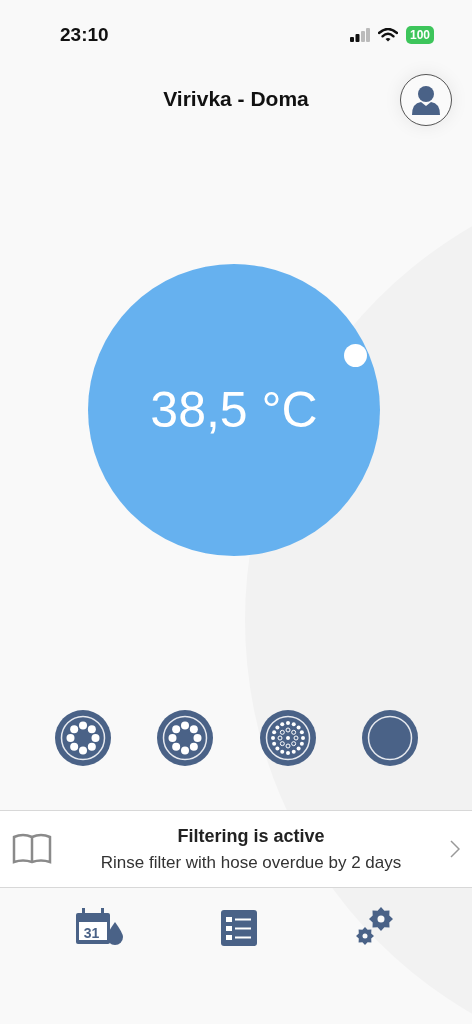 Image resolution: width=472 pixels, height=1024 pixels. Describe the element at coordinates (251, 862) in the screenshot. I see `notice-message: Rinse filter with hose overdue by 2 days` at that location.